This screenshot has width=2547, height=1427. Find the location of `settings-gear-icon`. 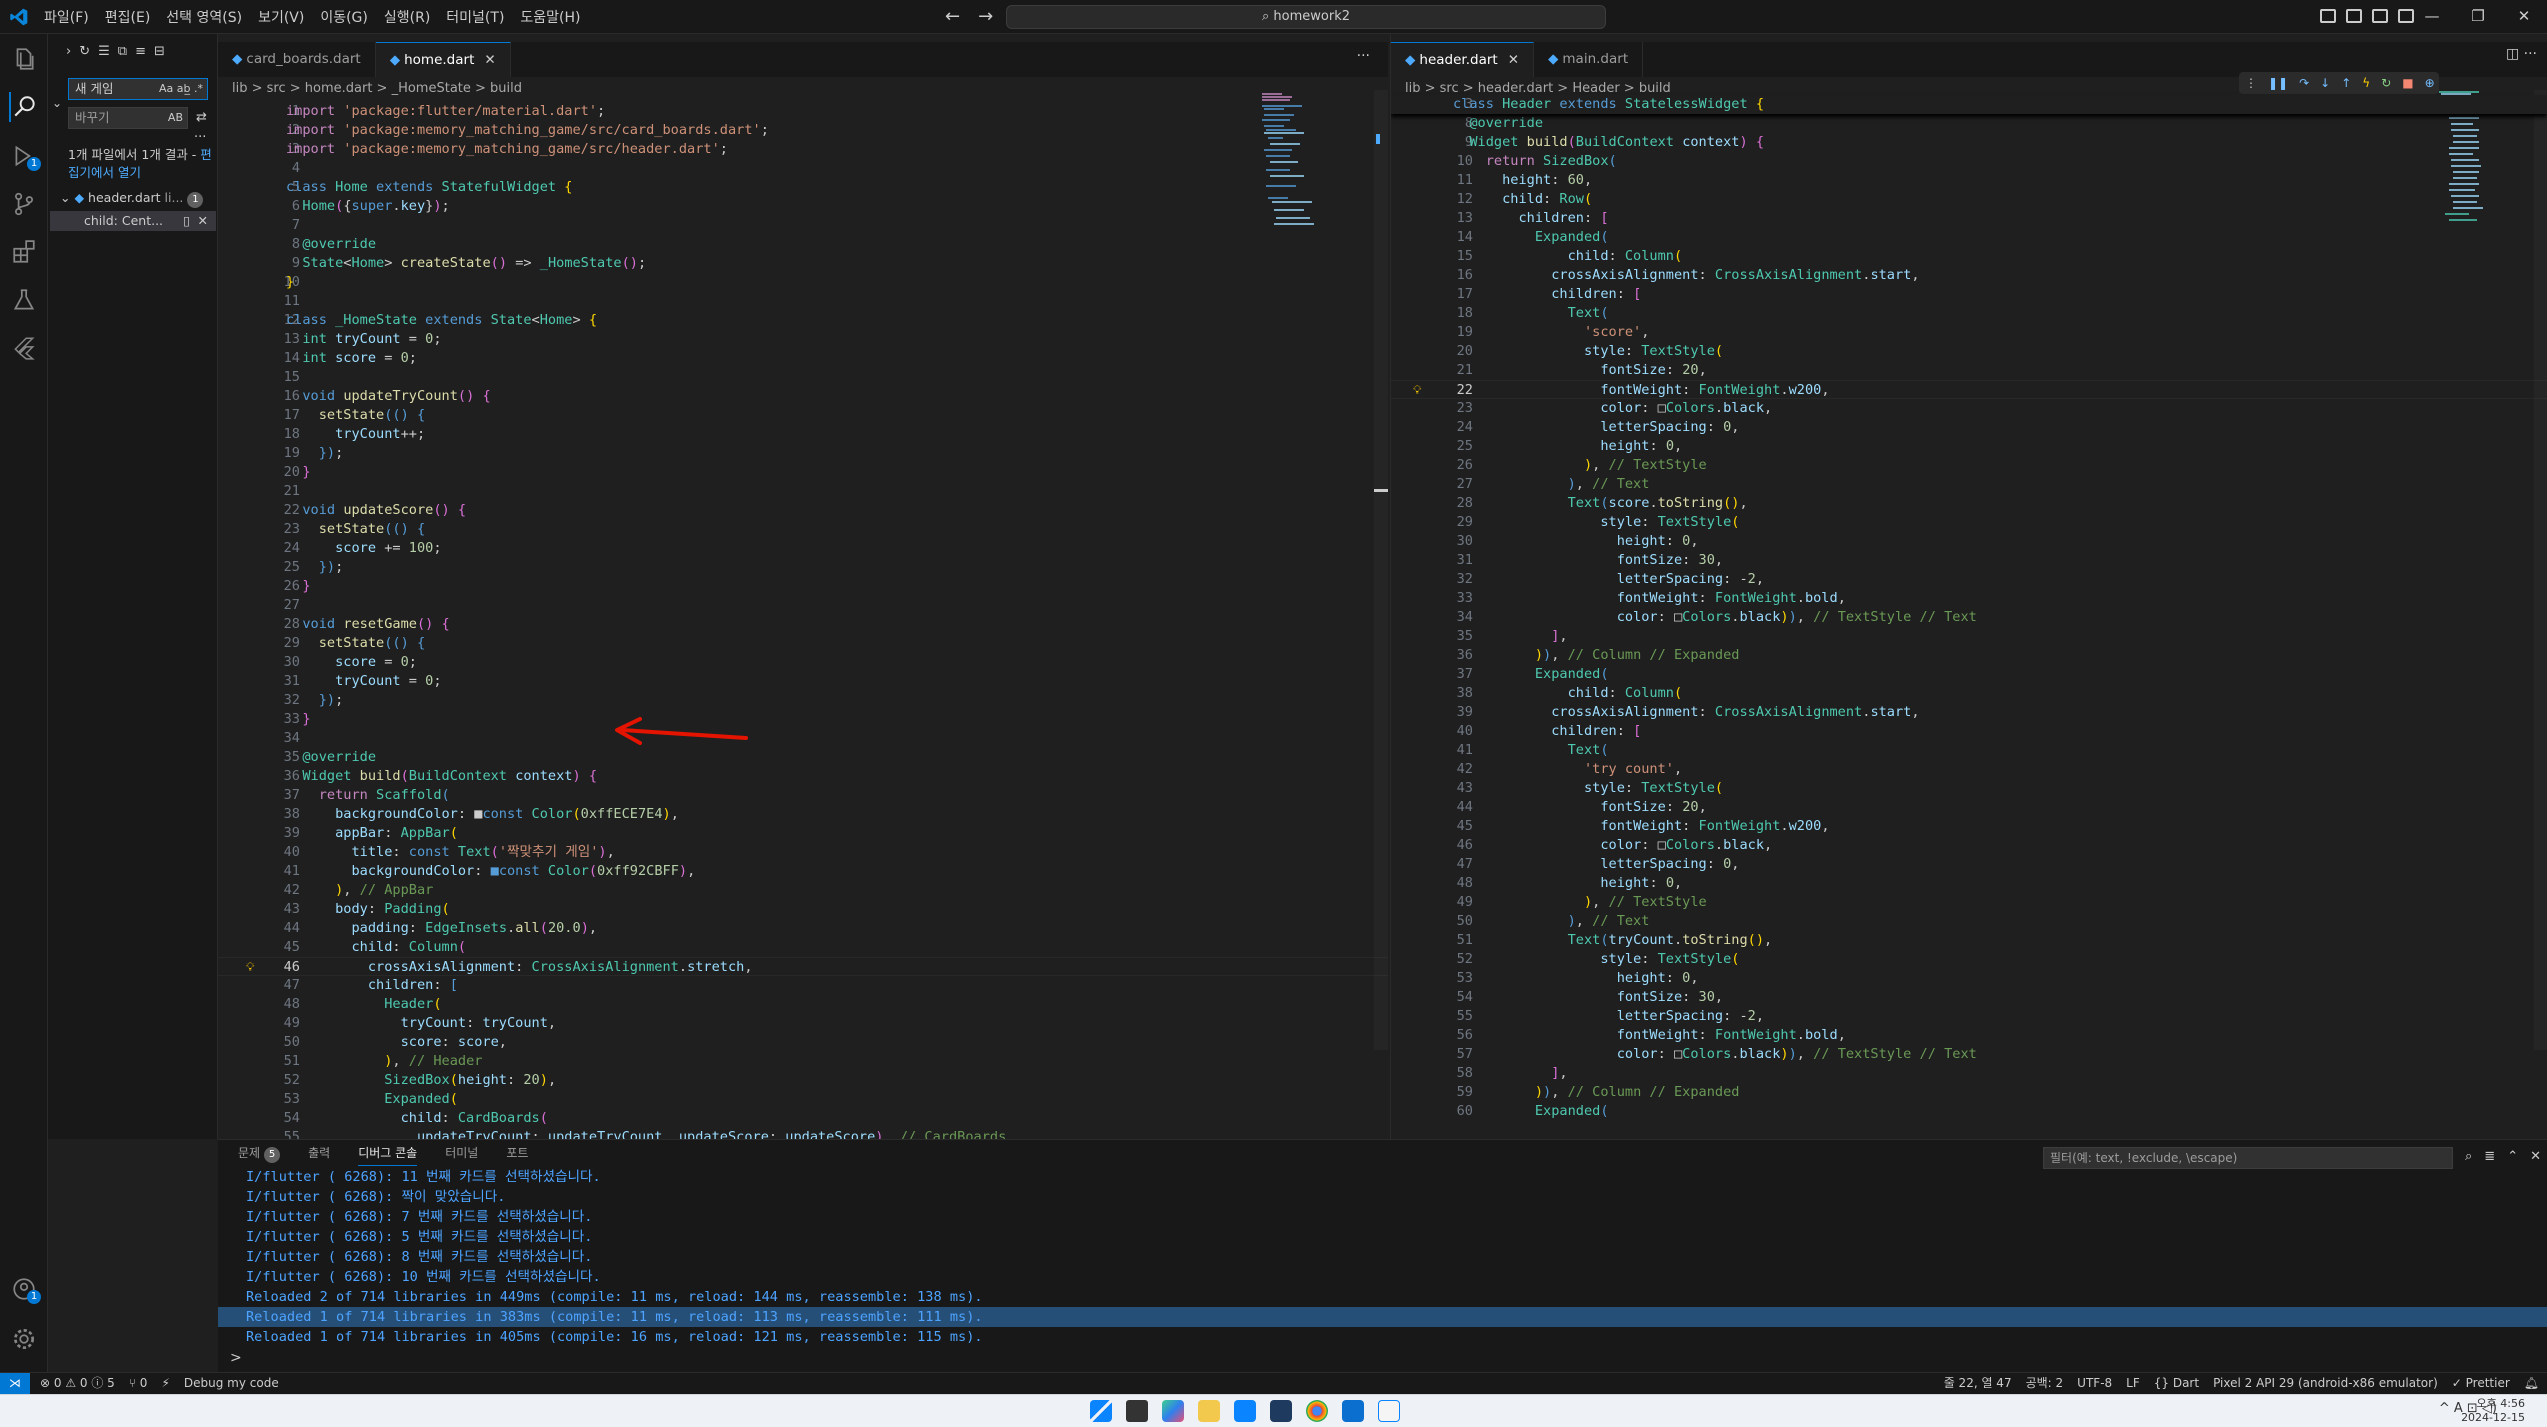

settings-gear-icon is located at coordinates (24, 1339).